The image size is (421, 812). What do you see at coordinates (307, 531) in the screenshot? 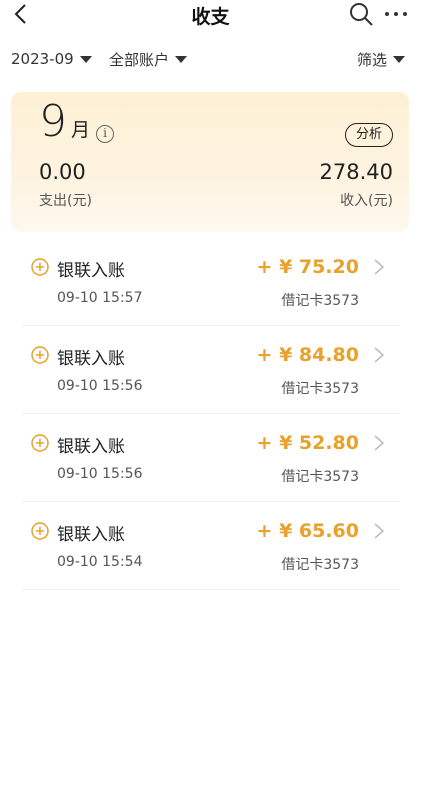
I see `transaction-amount: + ¥ 65.60` at bounding box center [307, 531].